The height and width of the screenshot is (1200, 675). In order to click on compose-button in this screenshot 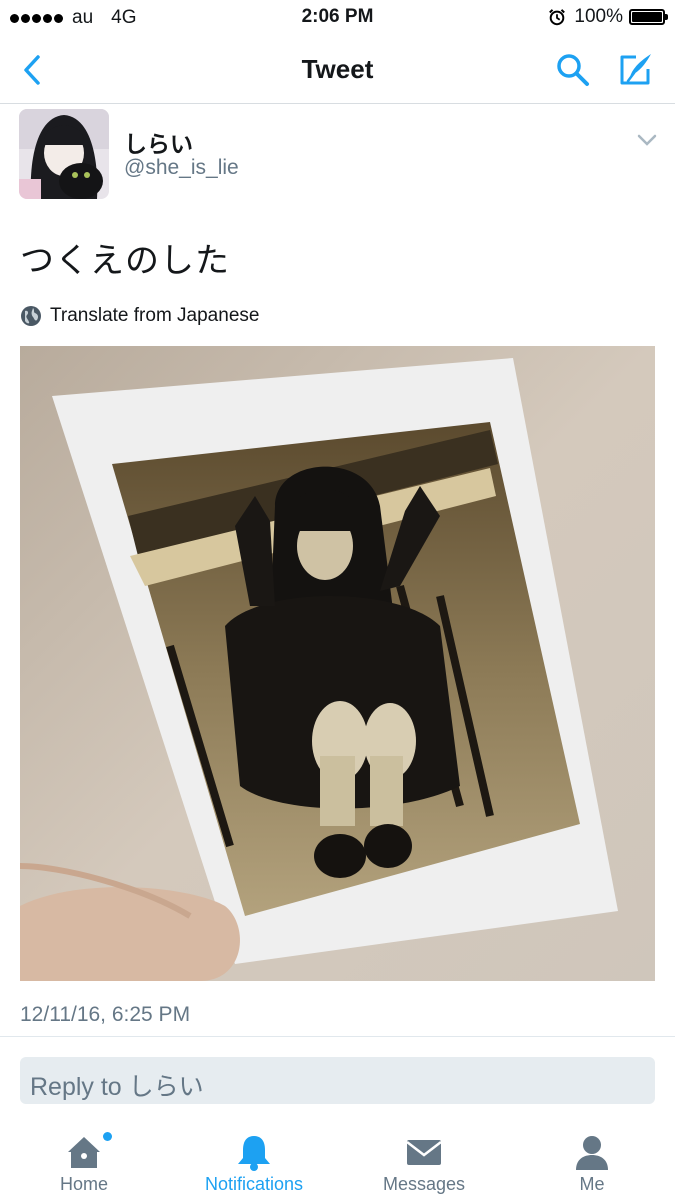, I will do `click(635, 70)`.